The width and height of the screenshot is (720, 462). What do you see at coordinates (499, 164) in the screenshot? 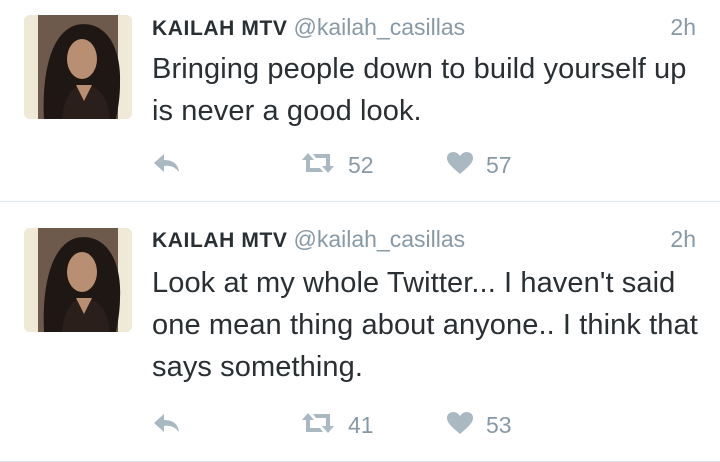
I see `like-count: 57` at bounding box center [499, 164].